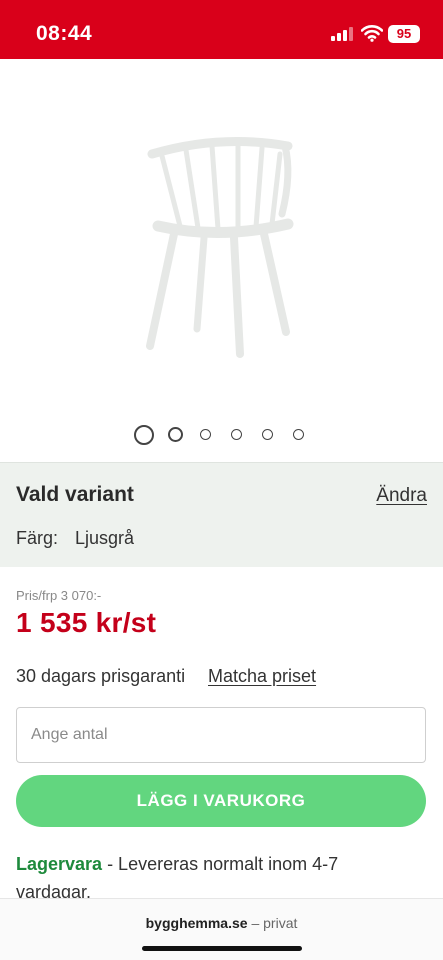  What do you see at coordinates (222, 948) in the screenshot?
I see `home-indicator` at bounding box center [222, 948].